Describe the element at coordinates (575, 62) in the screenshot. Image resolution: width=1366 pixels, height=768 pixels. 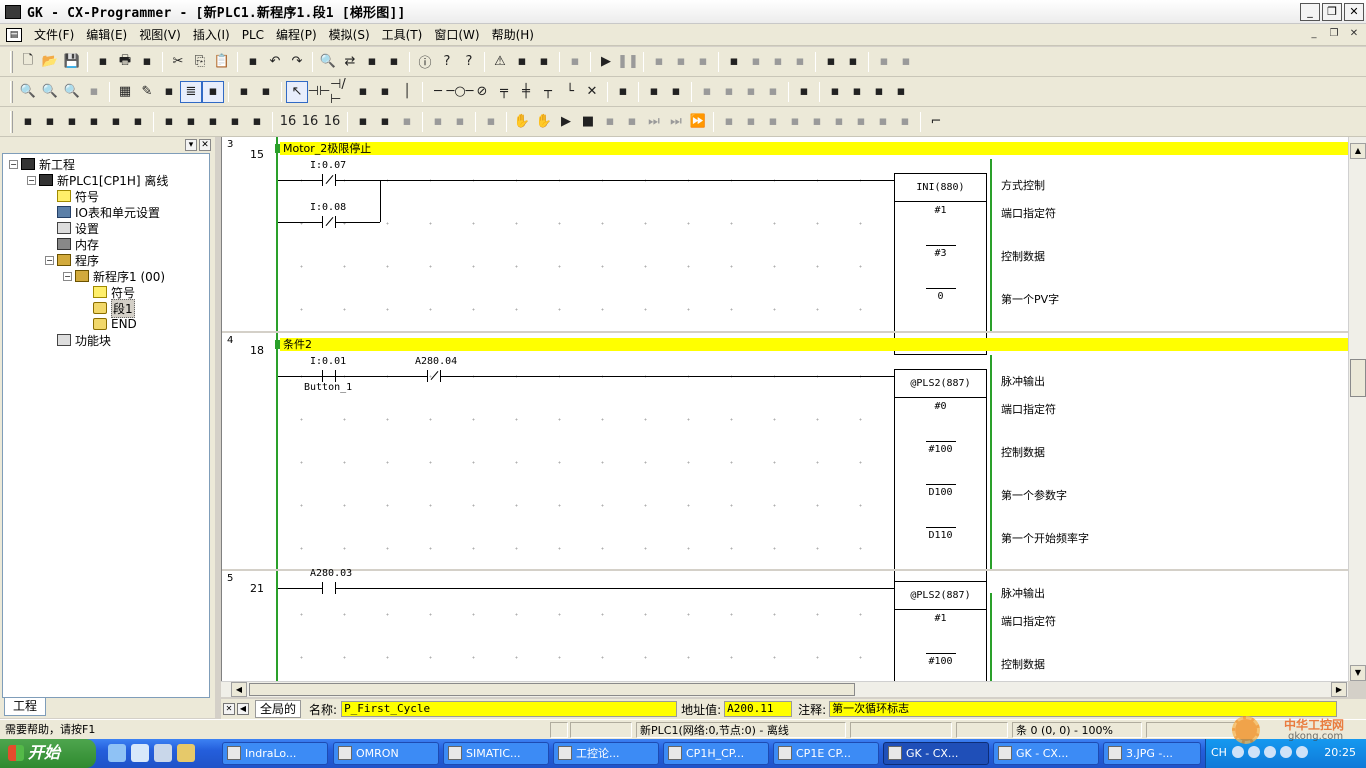
I see `online-toggle-icon: ▪` at that location.